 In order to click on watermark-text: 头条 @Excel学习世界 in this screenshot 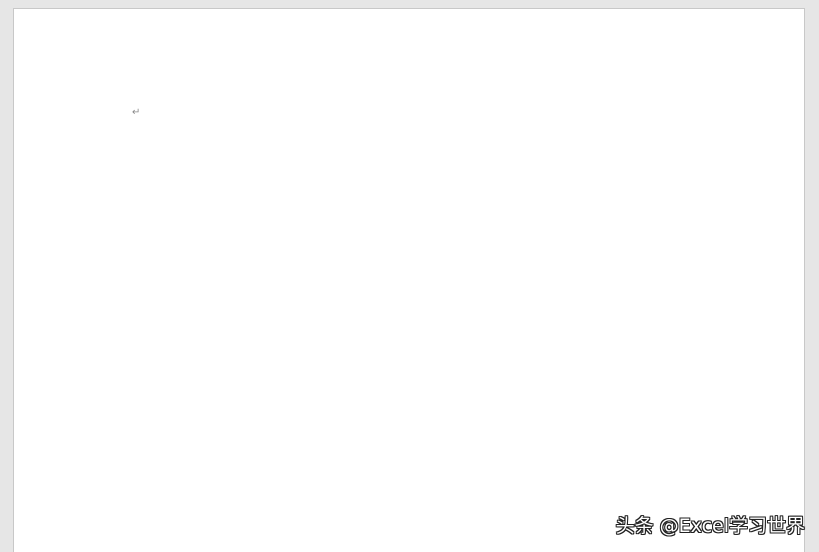, I will do `click(710, 526)`.